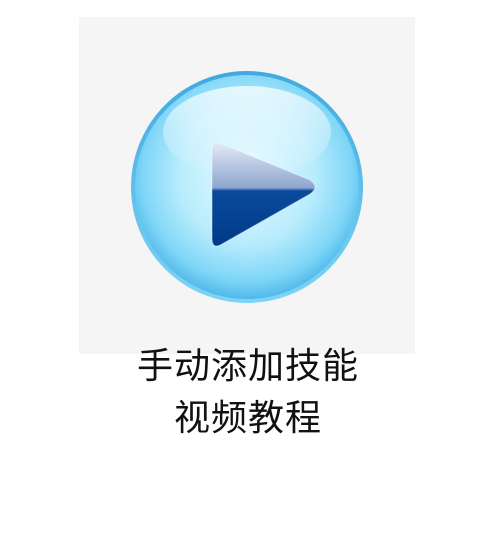 This screenshot has height=543, width=496. I want to click on video-title-line-1: 手动添加技能, so click(247, 366).